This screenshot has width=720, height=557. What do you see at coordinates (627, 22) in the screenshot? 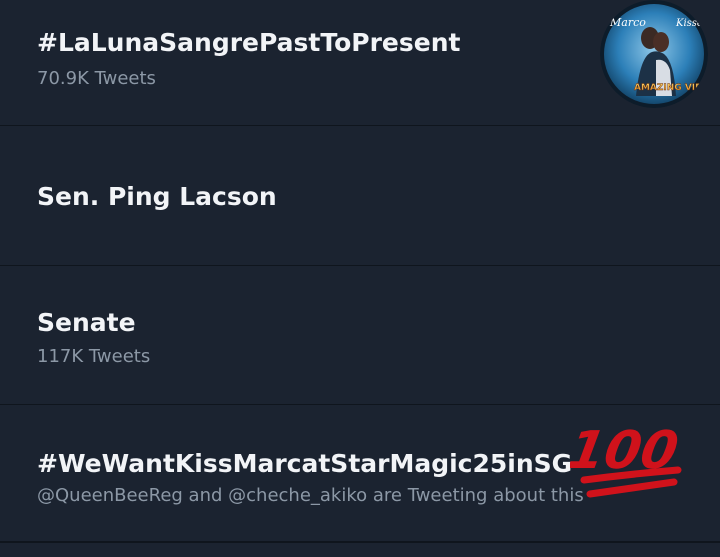
I see `thumbnail-text-left: Marco` at bounding box center [627, 22].